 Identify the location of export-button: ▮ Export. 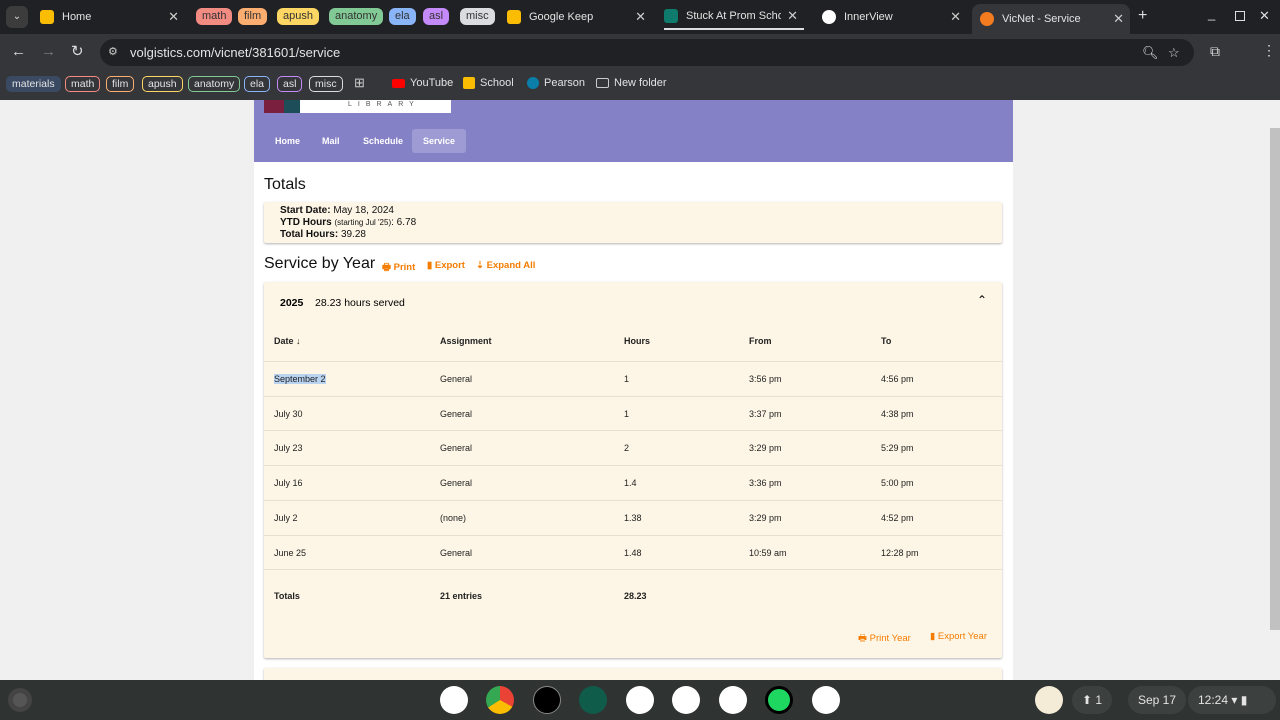
(446, 265).